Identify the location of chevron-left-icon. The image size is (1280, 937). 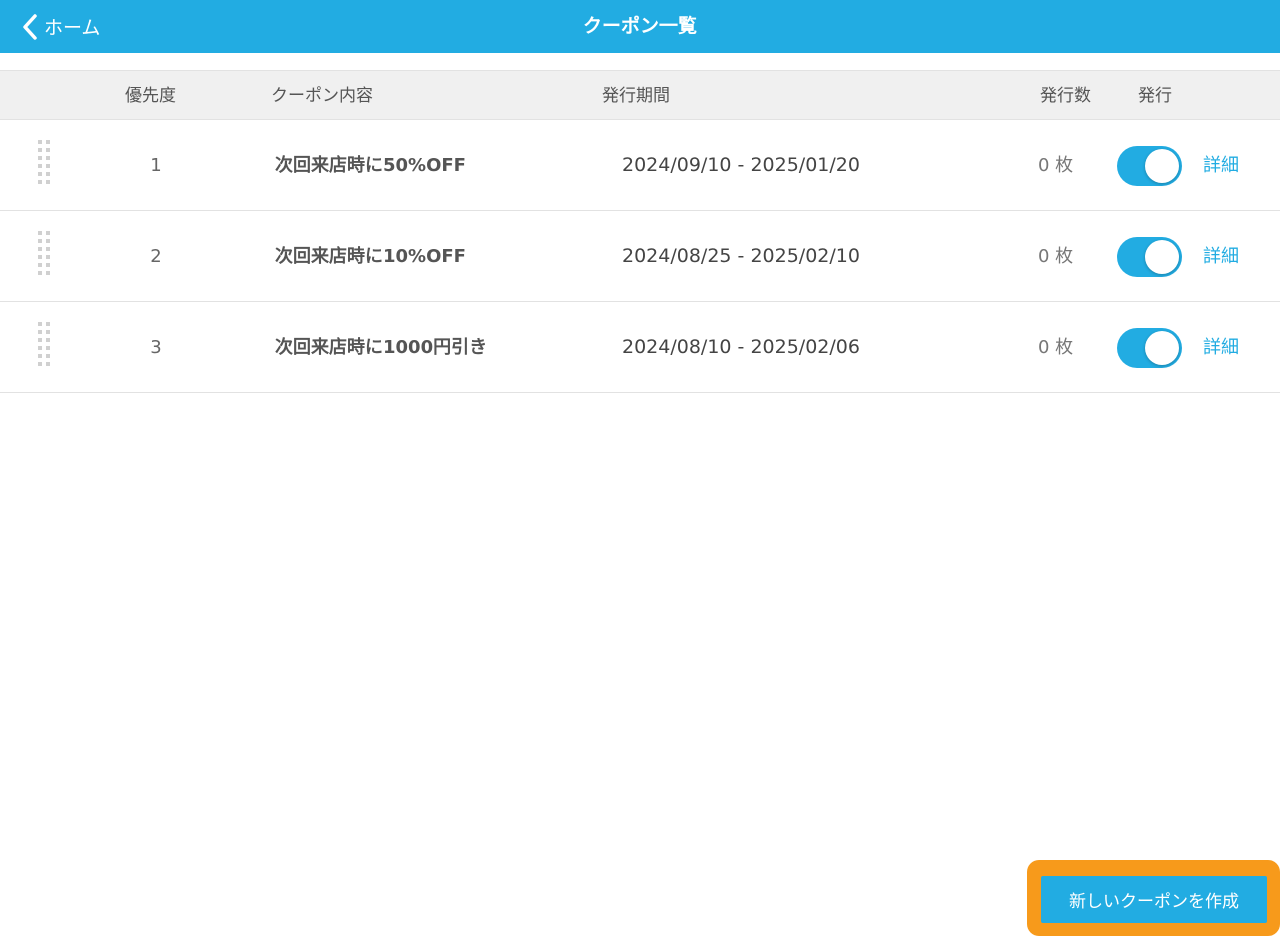
(30, 26).